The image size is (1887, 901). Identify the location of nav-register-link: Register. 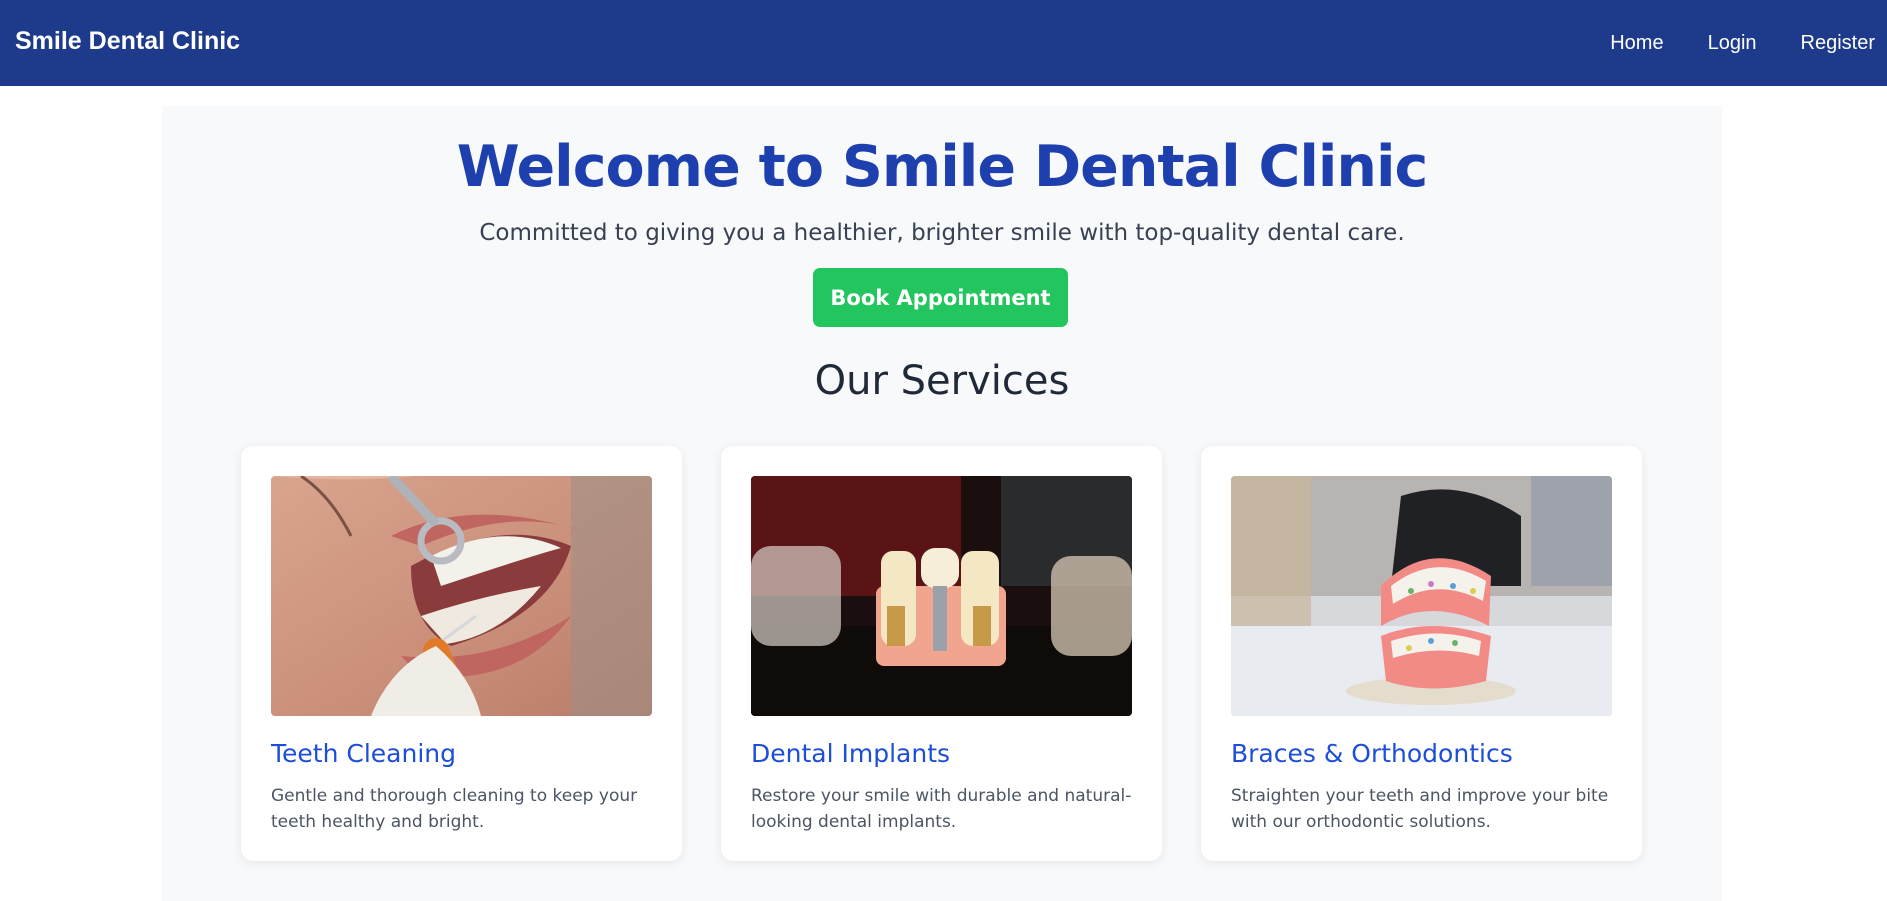
(1838, 43).